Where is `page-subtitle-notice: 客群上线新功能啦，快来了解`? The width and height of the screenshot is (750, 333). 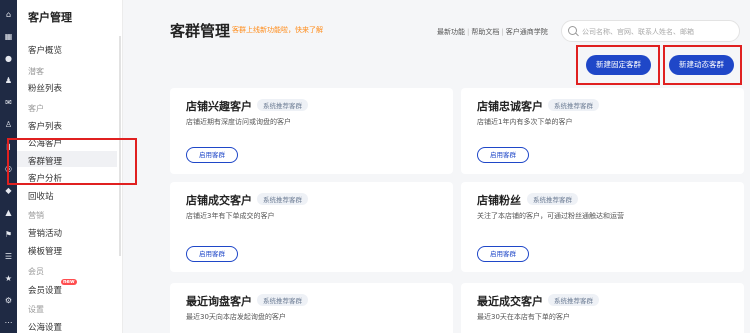
page-subtitle-notice: 客群上线新功能啦，快来了解 is located at coordinates (277, 30).